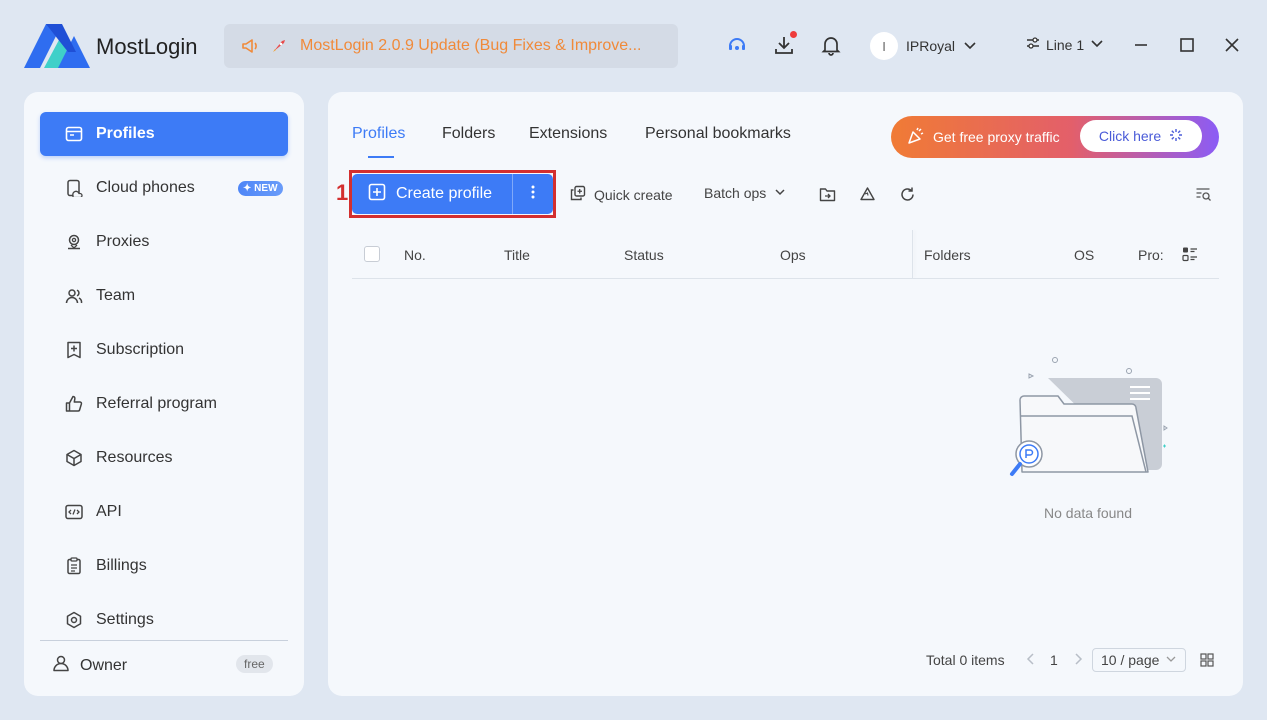  What do you see at coordinates (104, 665) in the screenshot?
I see `owner-label: Owner` at bounding box center [104, 665].